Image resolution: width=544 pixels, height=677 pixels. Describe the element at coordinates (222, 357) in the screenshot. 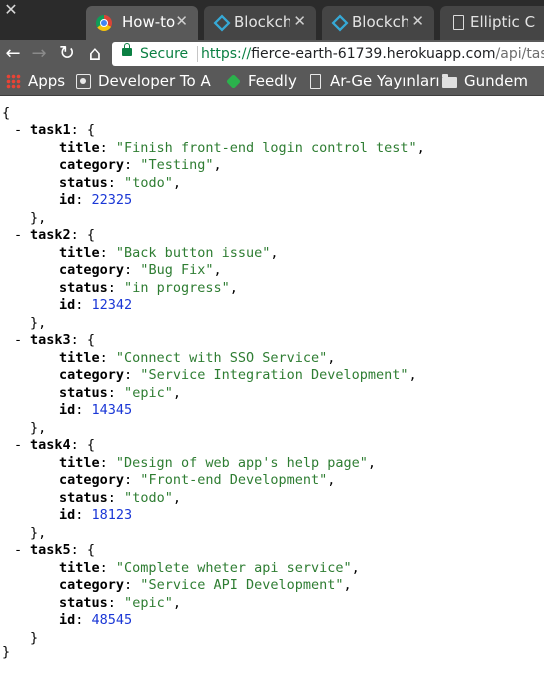

I see `field-value-title: Connect with SSO Service` at that location.